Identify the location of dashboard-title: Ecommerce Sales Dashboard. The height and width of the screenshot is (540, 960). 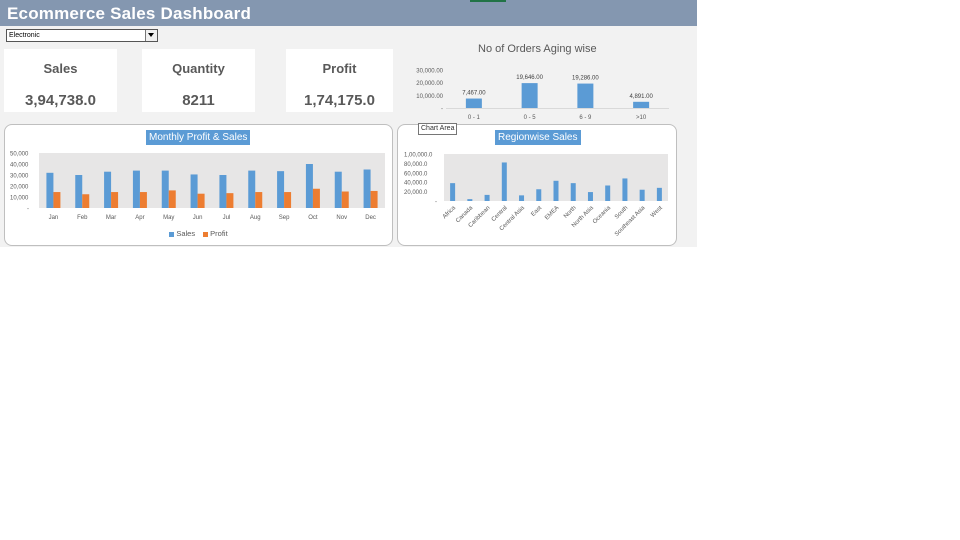
(129, 13).